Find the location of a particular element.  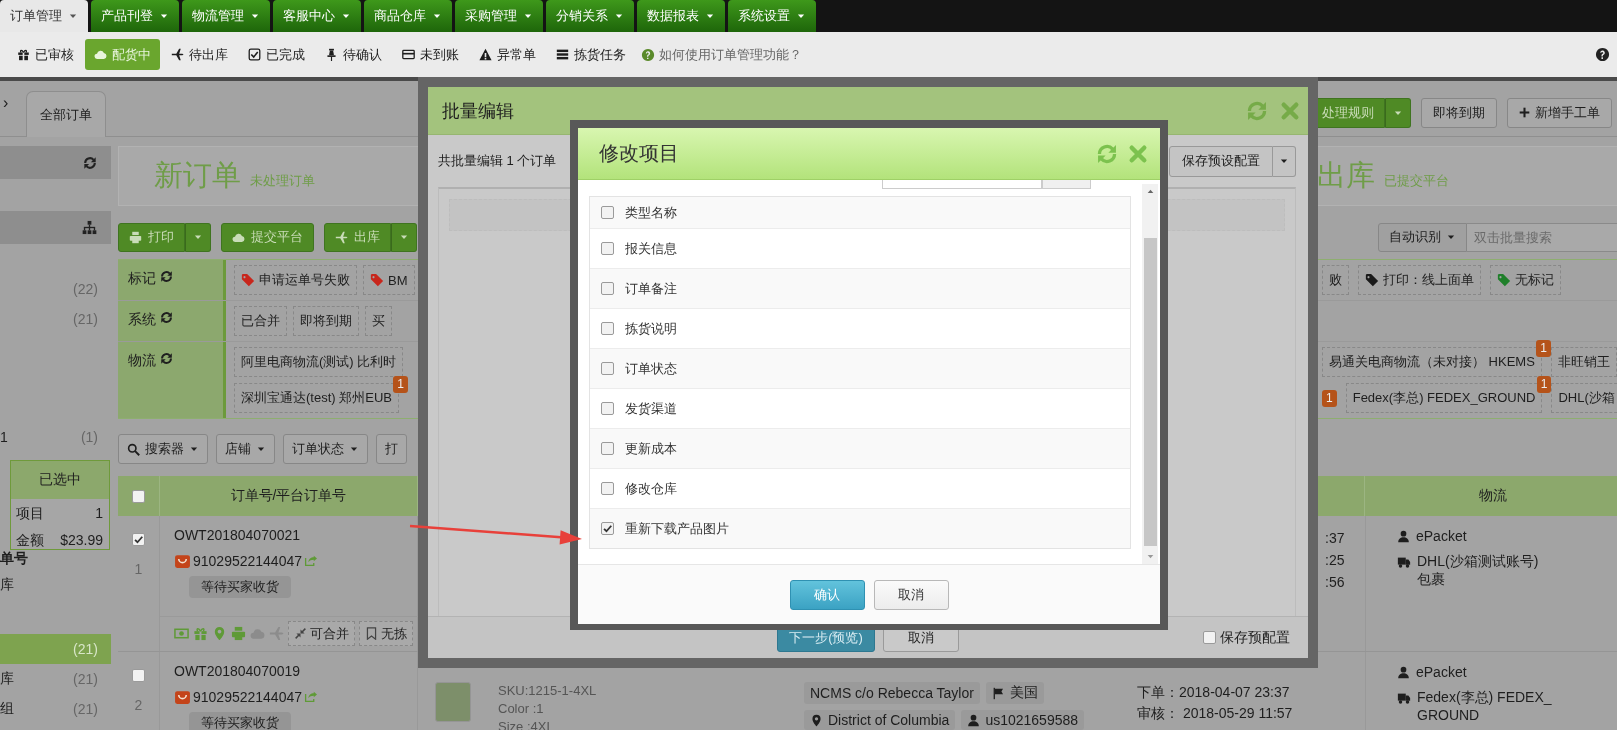

order-tag: 无拣 is located at coordinates (386, 633).